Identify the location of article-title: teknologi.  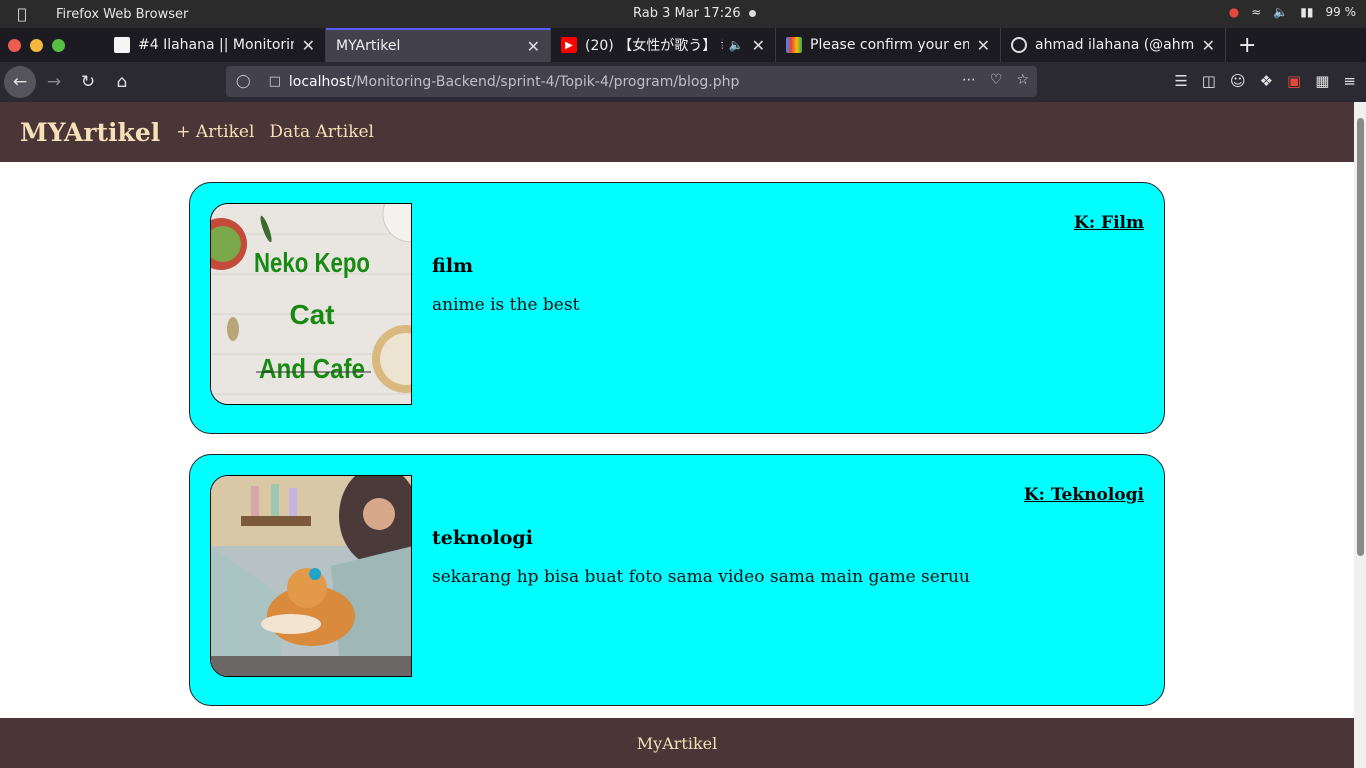
(482, 538).